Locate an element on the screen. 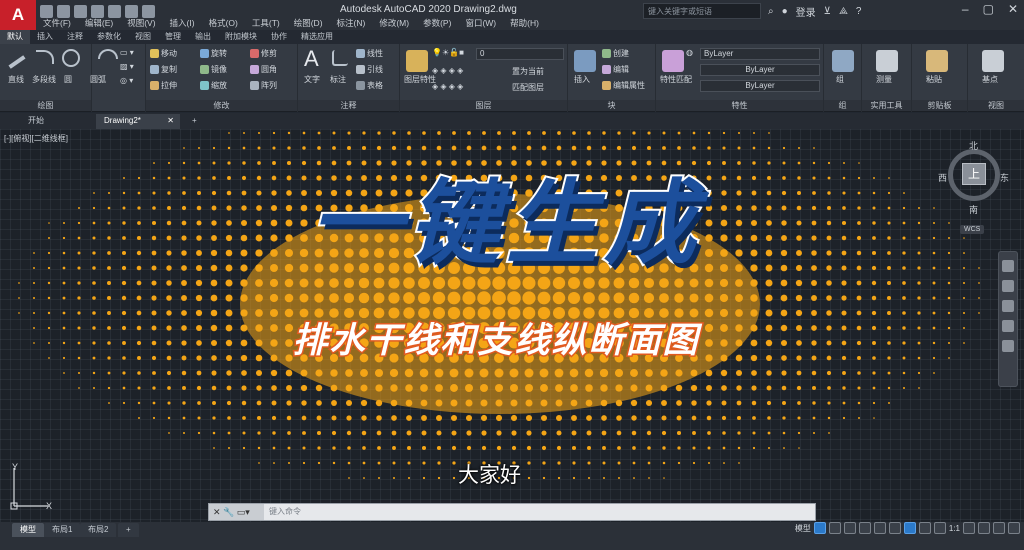 This screenshot has height=550, width=1024. insert-block-button: 插入 is located at coordinates (582, 79).